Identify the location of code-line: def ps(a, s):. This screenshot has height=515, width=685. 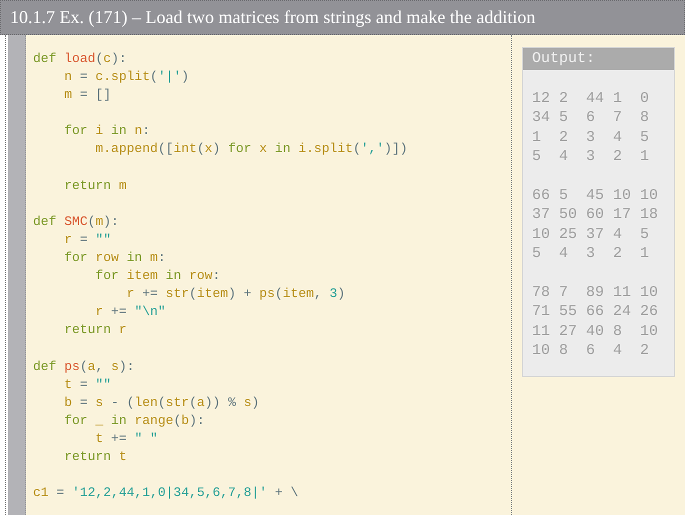
(83, 367).